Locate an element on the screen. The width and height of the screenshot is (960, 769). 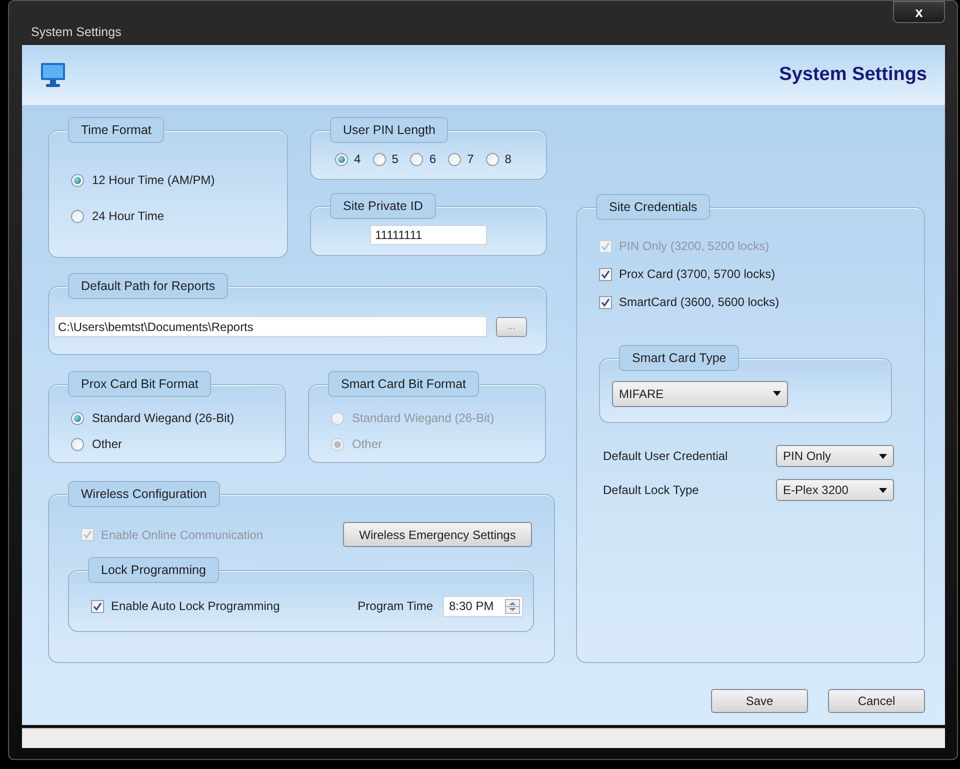
dialog-button: Save is located at coordinates (759, 701).